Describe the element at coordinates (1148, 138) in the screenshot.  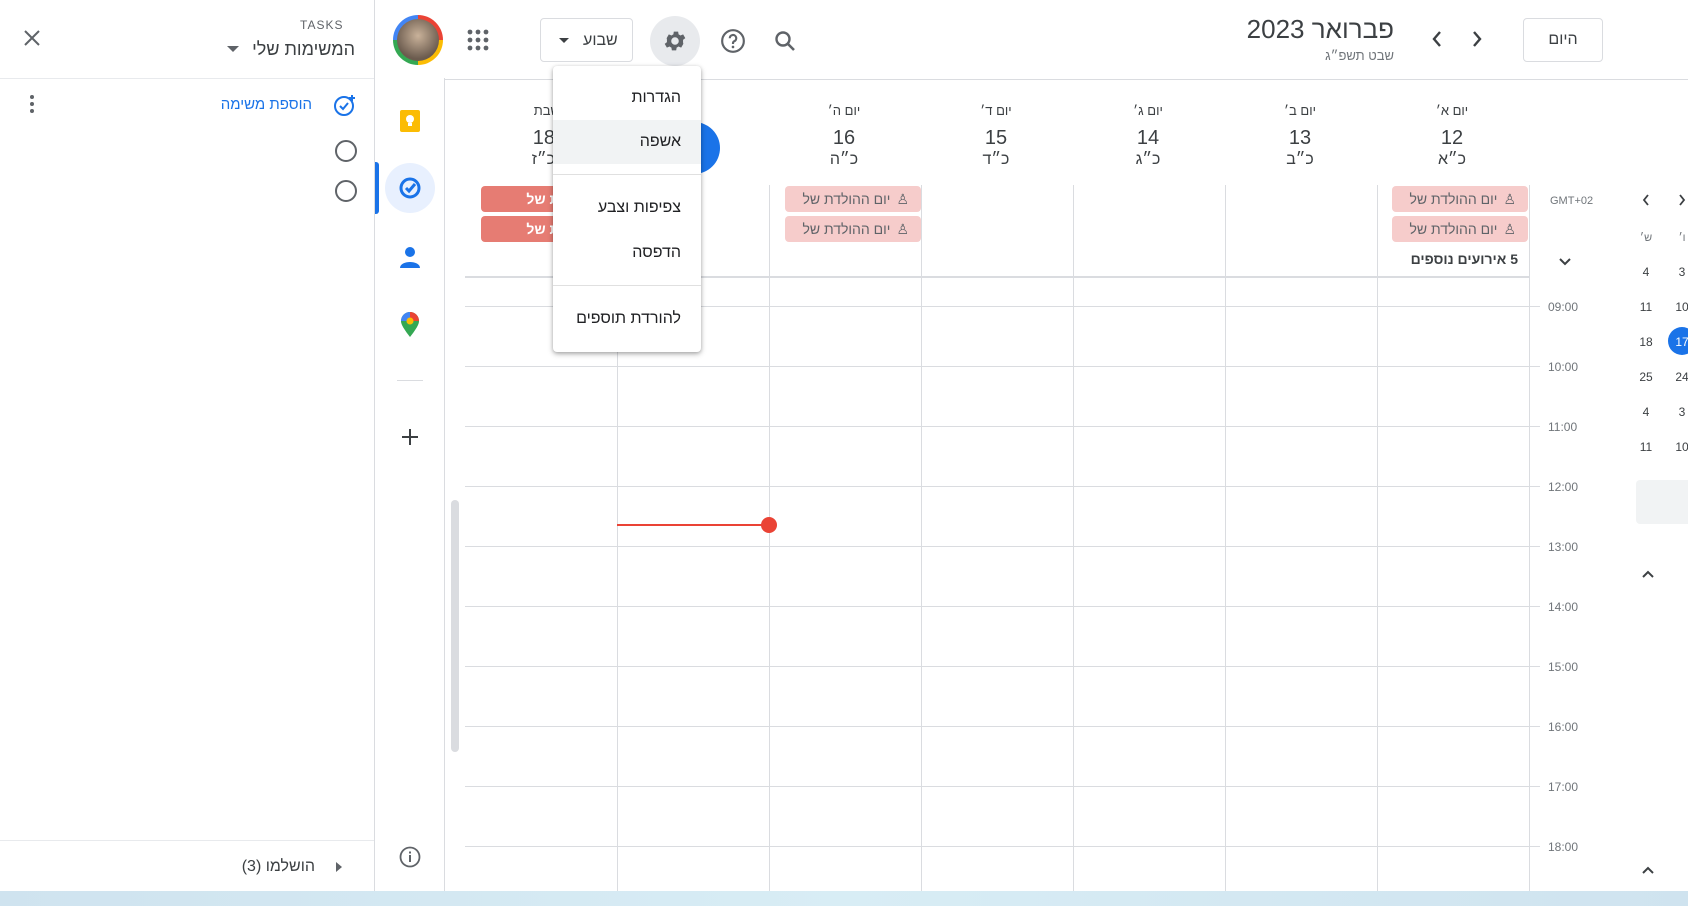
I see `day-number: 14` at that location.